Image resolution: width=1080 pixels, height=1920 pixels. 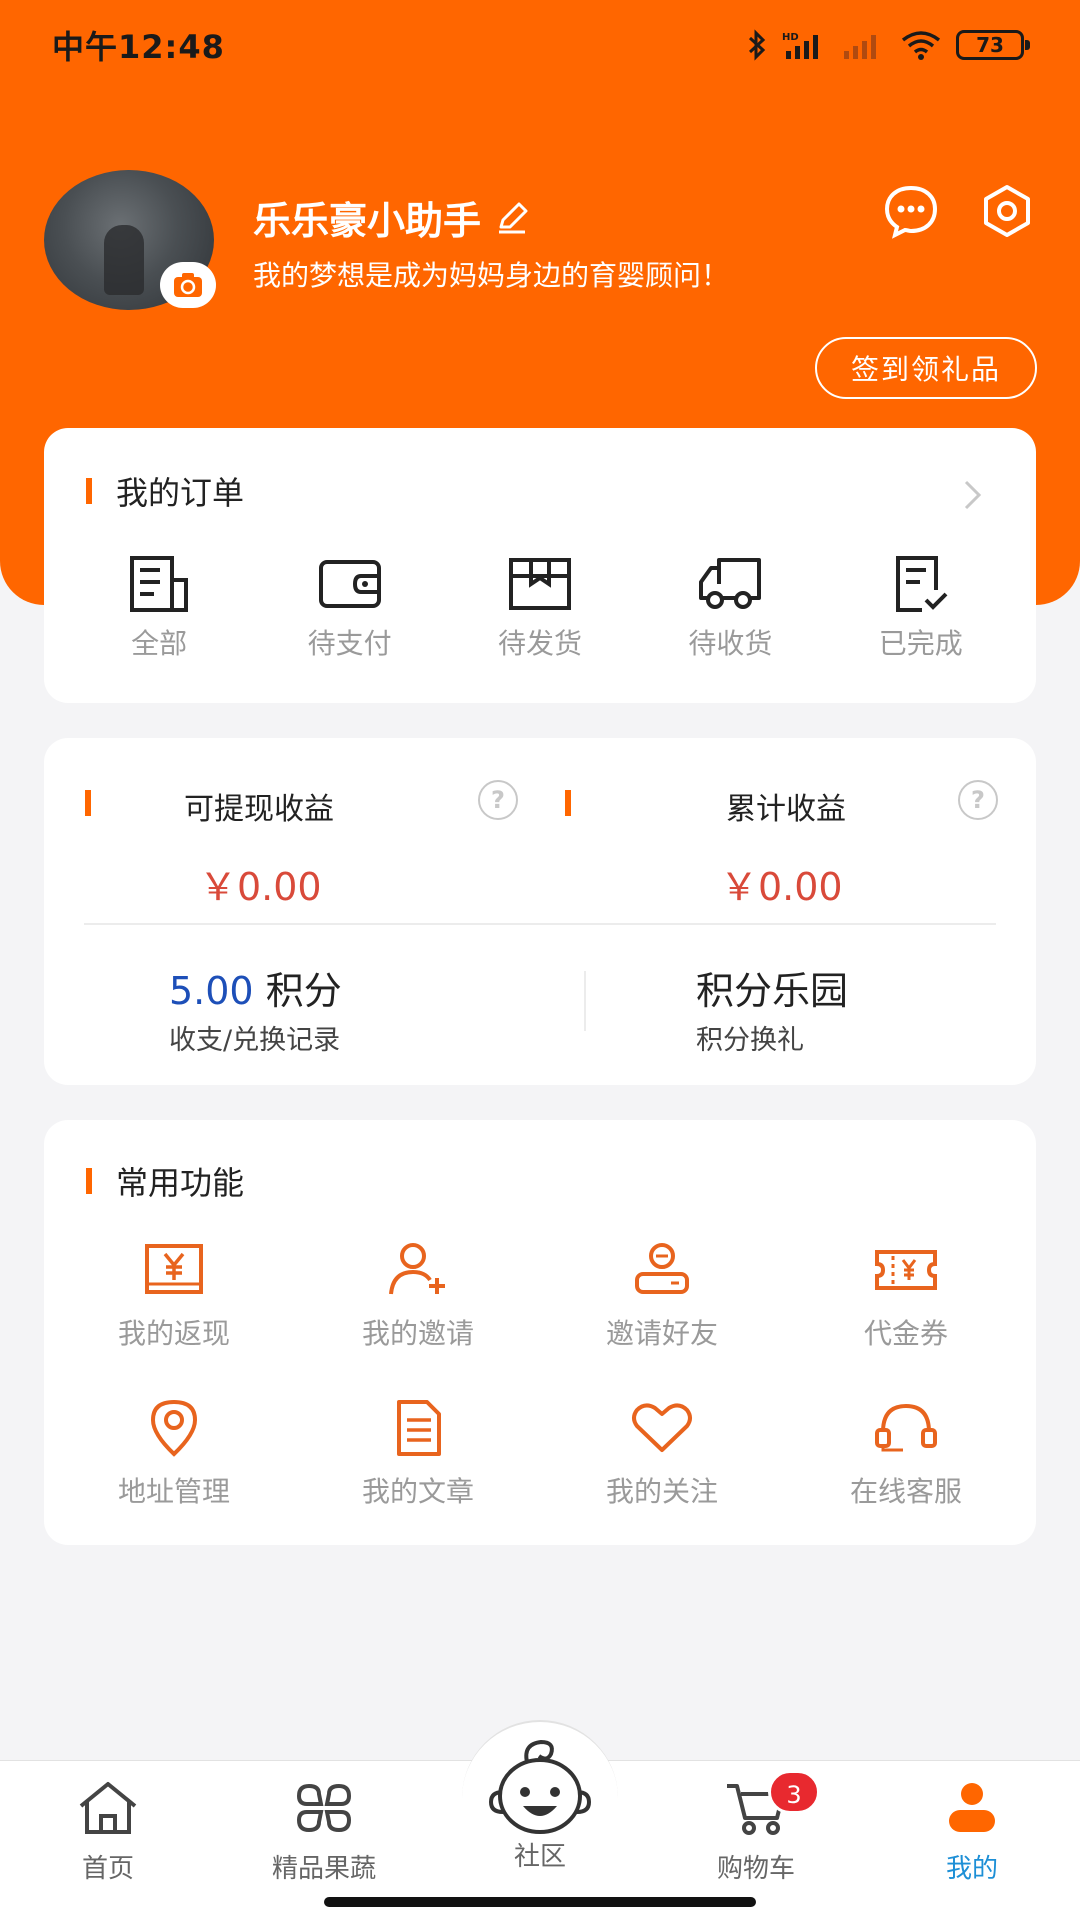 I want to click on order-all: 全部, so click(x=159, y=608).